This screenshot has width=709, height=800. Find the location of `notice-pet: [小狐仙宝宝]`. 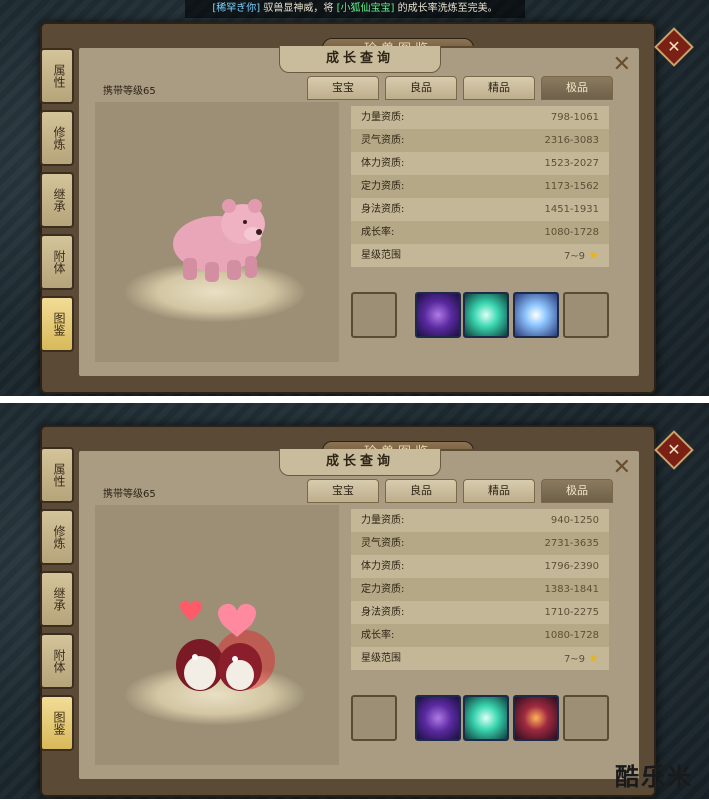

notice-pet: [小狐仙宝宝] is located at coordinates (365, 8).